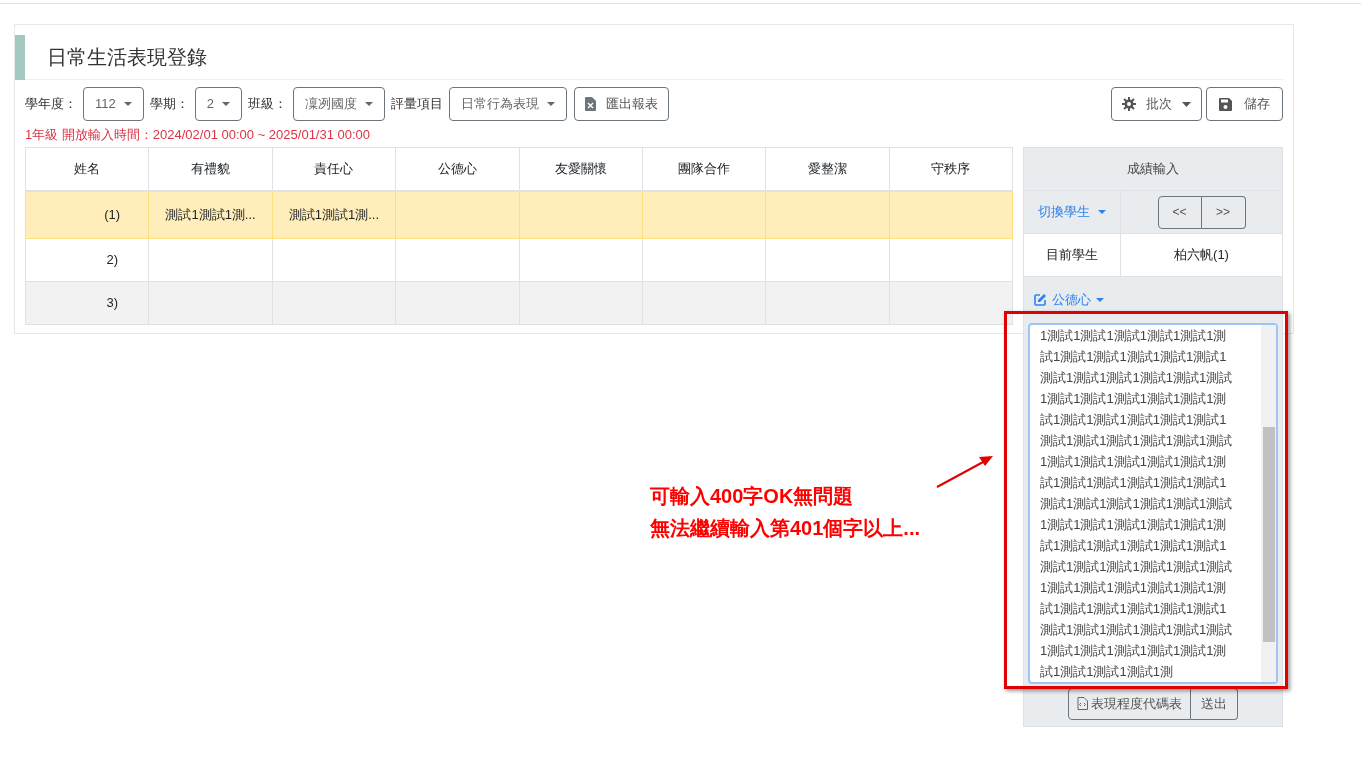 The width and height of the screenshot is (1361, 768). I want to click on column-header: 有禮貌, so click(210, 169).